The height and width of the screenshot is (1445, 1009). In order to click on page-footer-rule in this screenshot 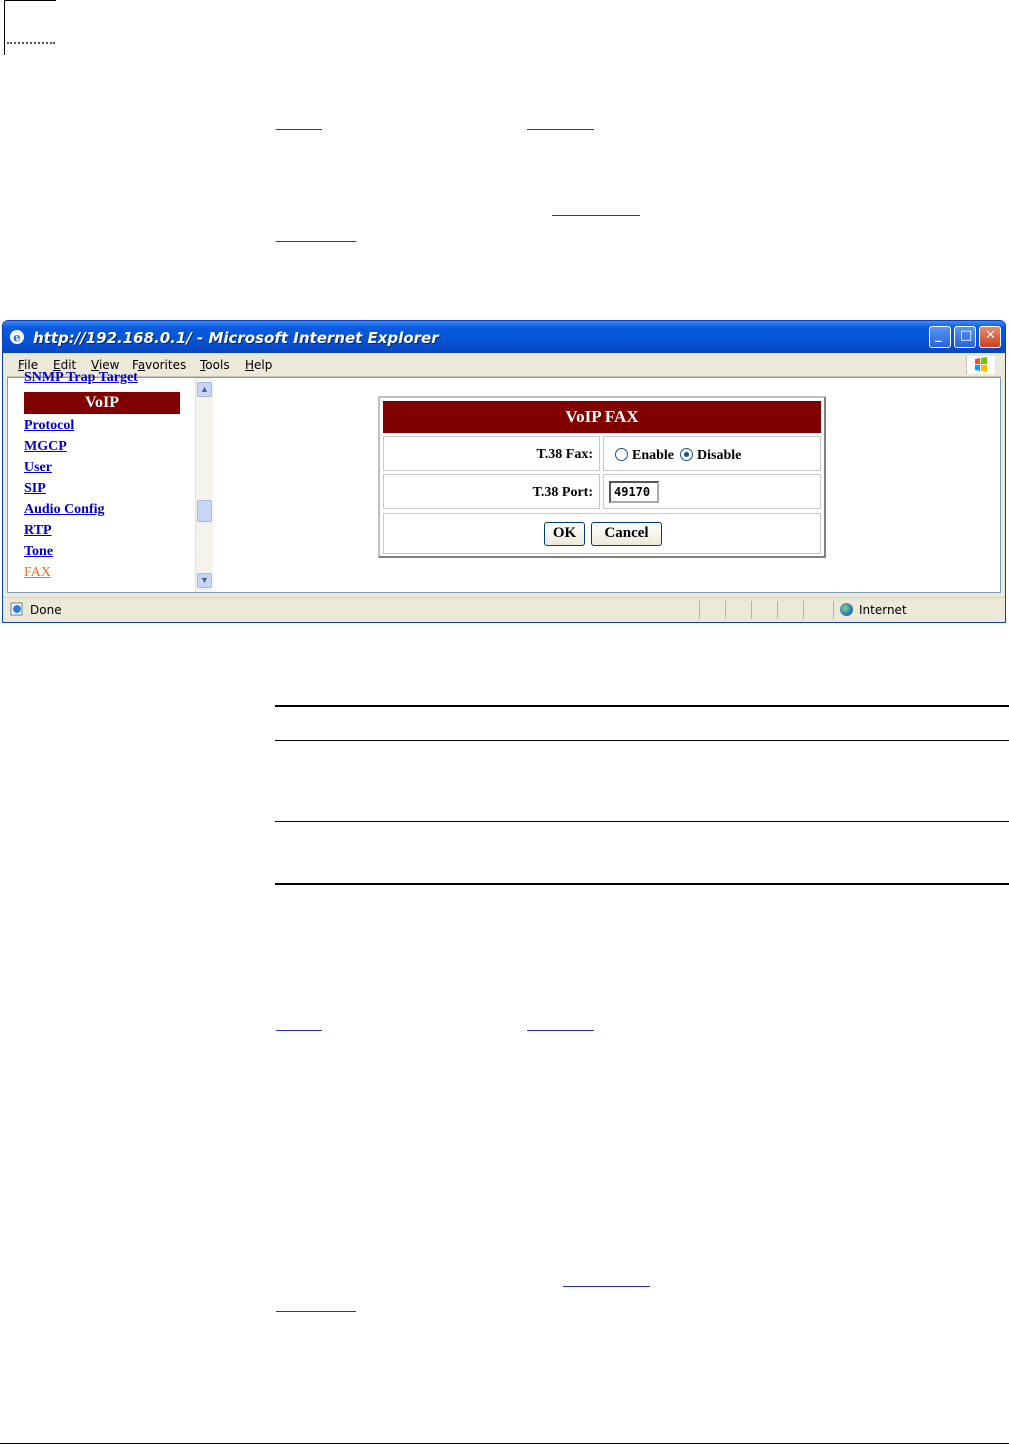, I will do `click(504, 1443)`.